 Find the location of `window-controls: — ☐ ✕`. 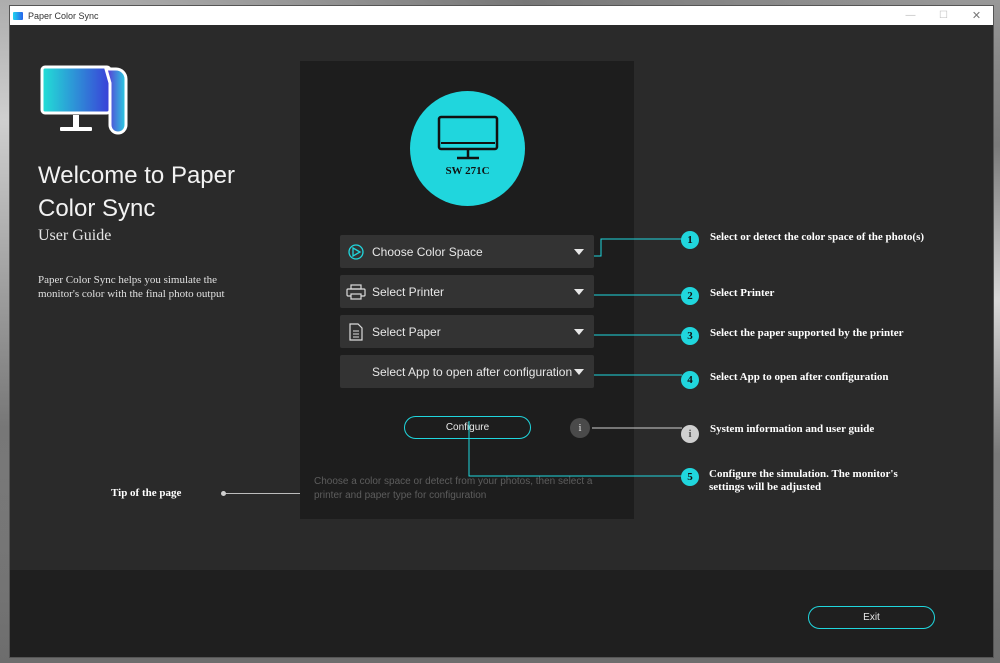

window-controls: — ☐ ✕ is located at coordinates (943, 15).